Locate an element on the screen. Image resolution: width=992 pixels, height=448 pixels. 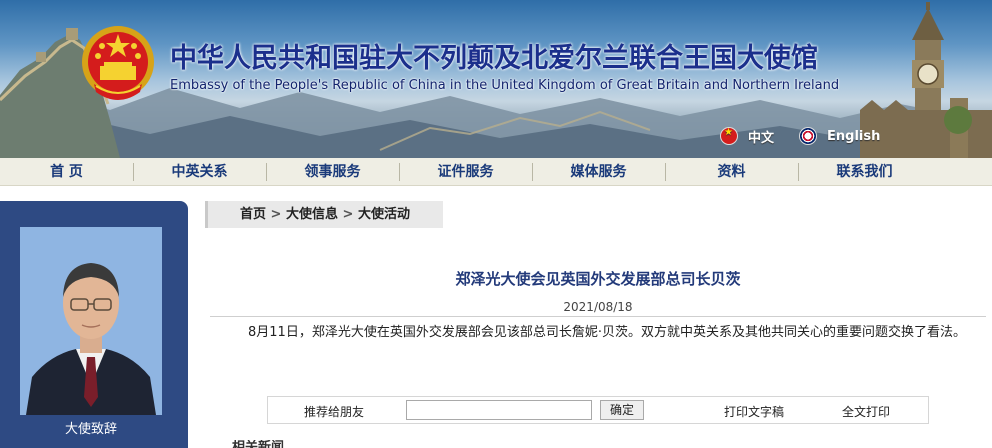
confirm-button: 确定 is located at coordinates (622, 410).